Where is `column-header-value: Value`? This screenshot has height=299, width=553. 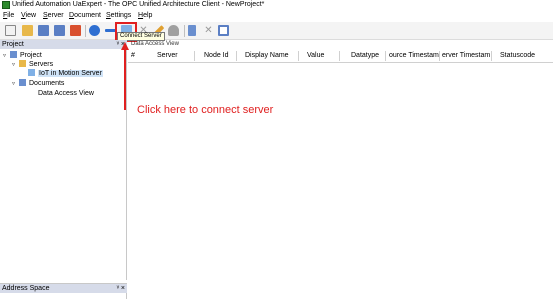 column-header-value: Value is located at coordinates (315, 55).